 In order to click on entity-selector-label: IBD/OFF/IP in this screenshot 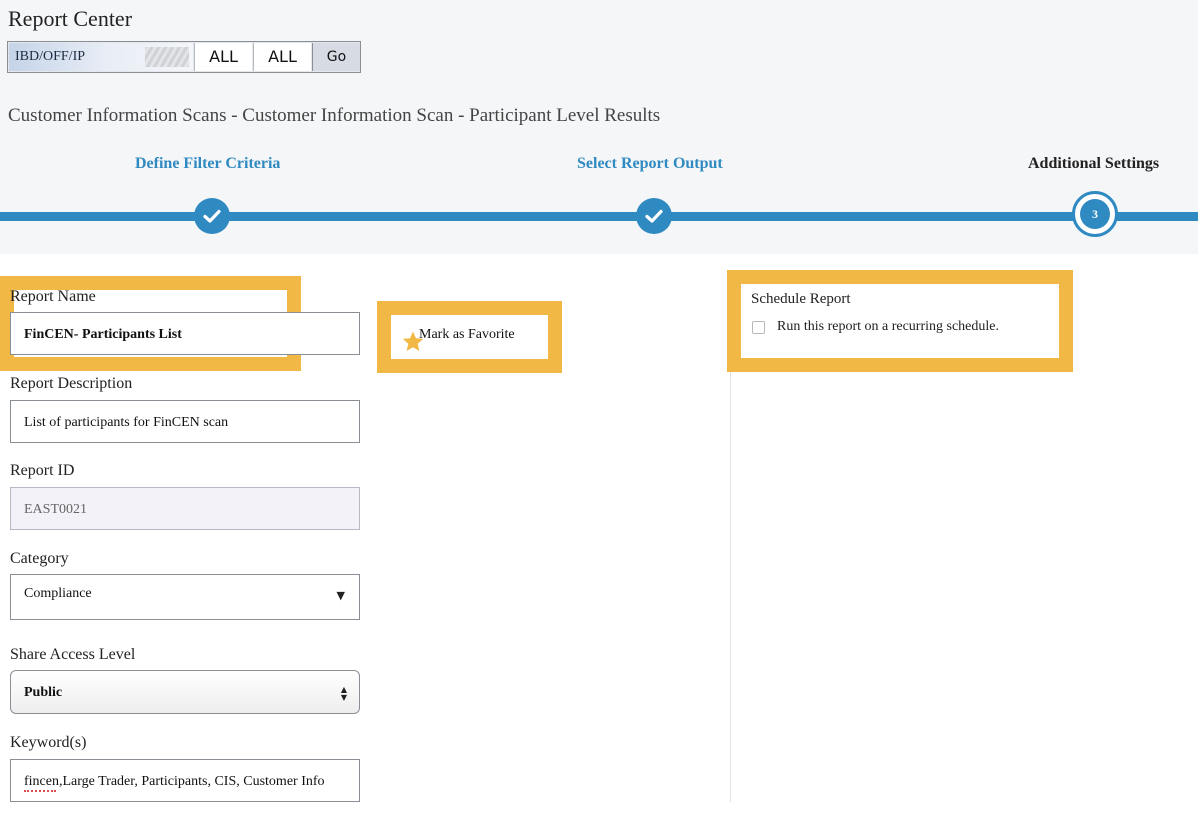, I will do `click(50, 56)`.